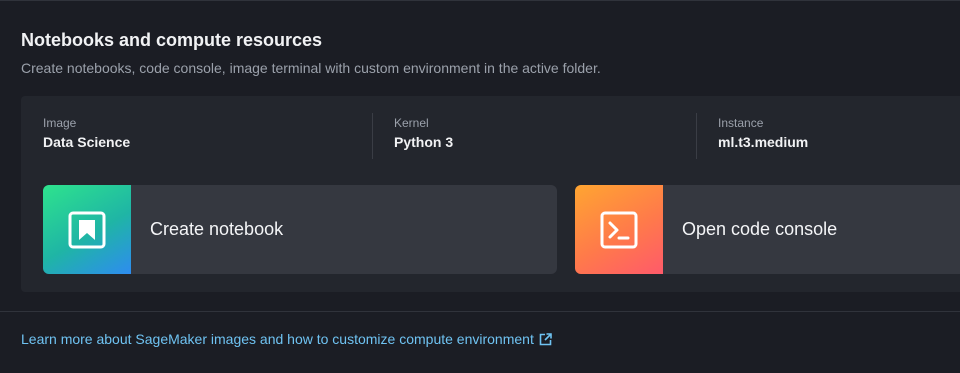 This screenshot has width=960, height=373. I want to click on open-code-console-icon-tile, so click(619, 229).